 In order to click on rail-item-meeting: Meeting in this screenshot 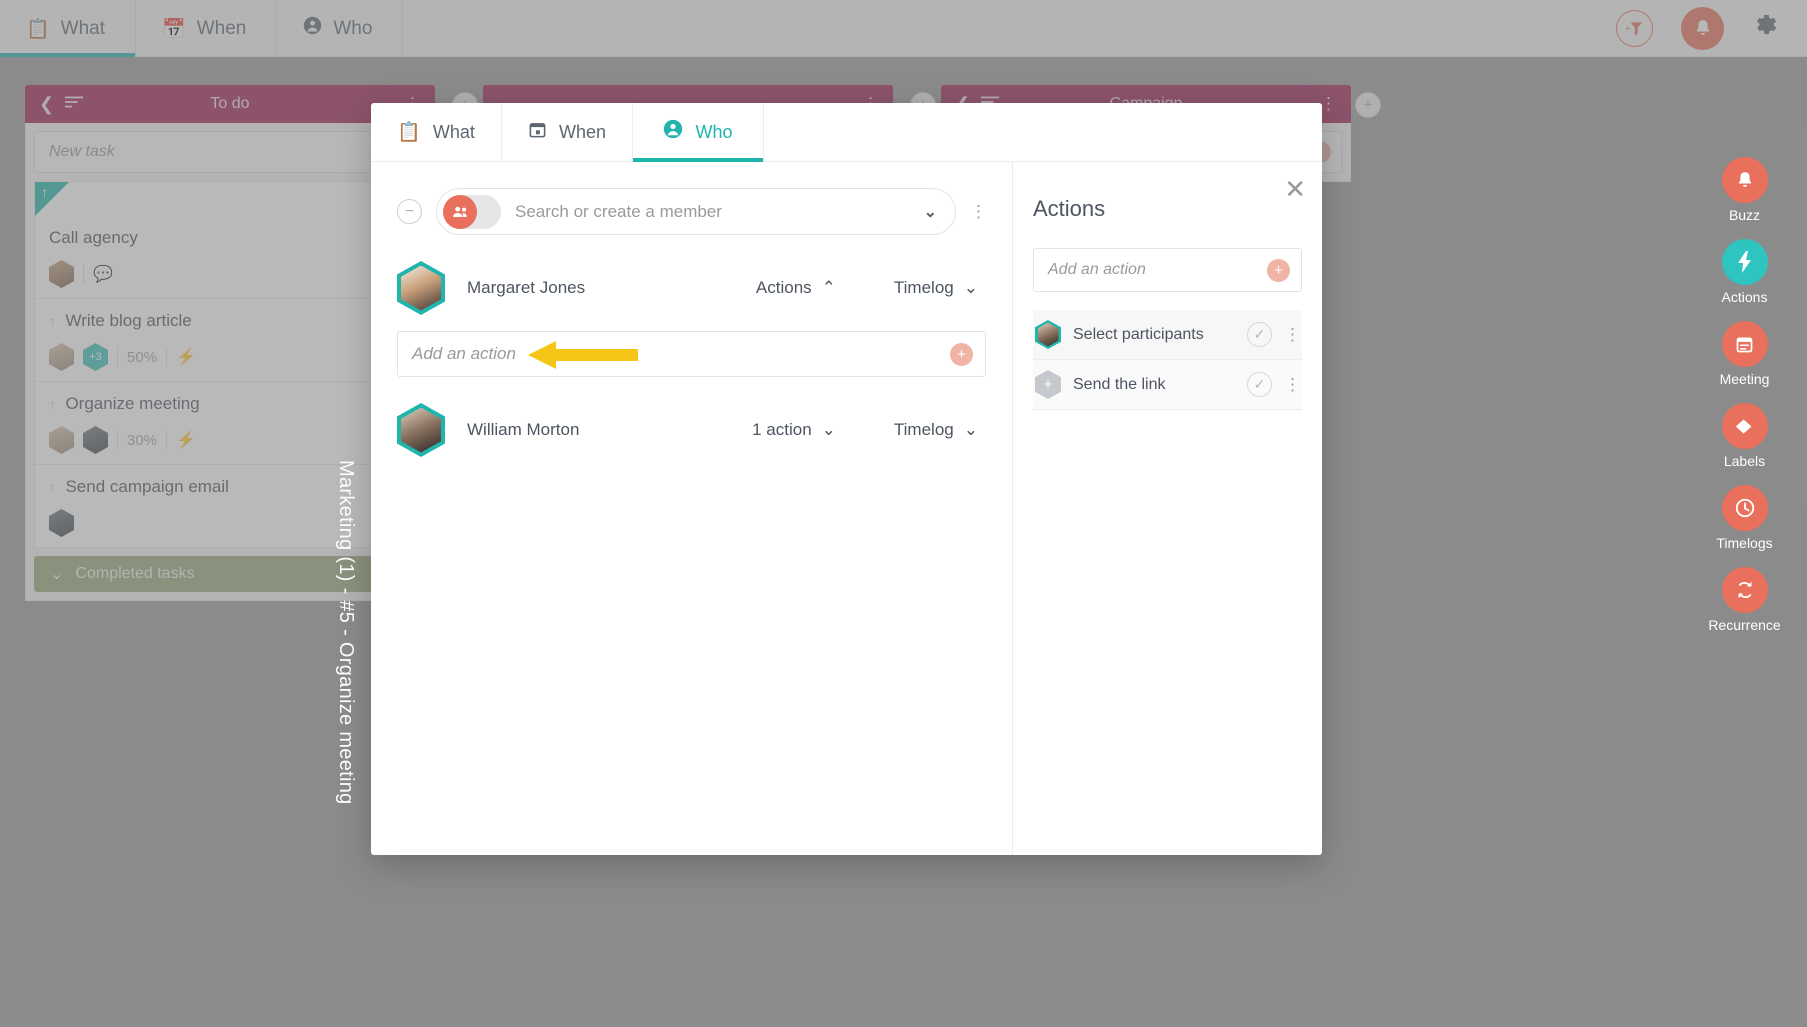, I will do `click(1744, 354)`.